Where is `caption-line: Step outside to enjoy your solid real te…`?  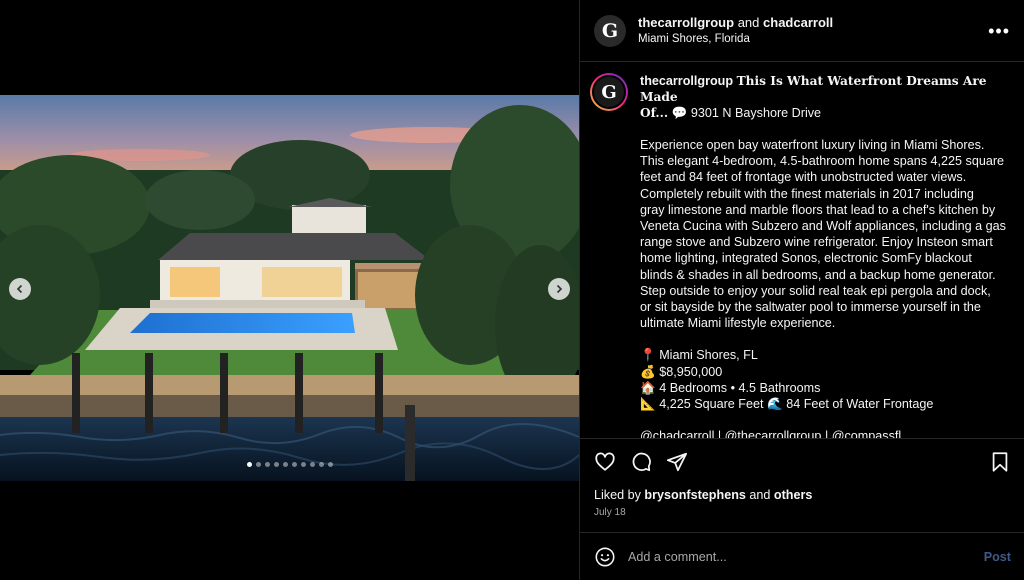
caption-line: Step outside to enjoy your solid real te… is located at coordinates (815, 290).